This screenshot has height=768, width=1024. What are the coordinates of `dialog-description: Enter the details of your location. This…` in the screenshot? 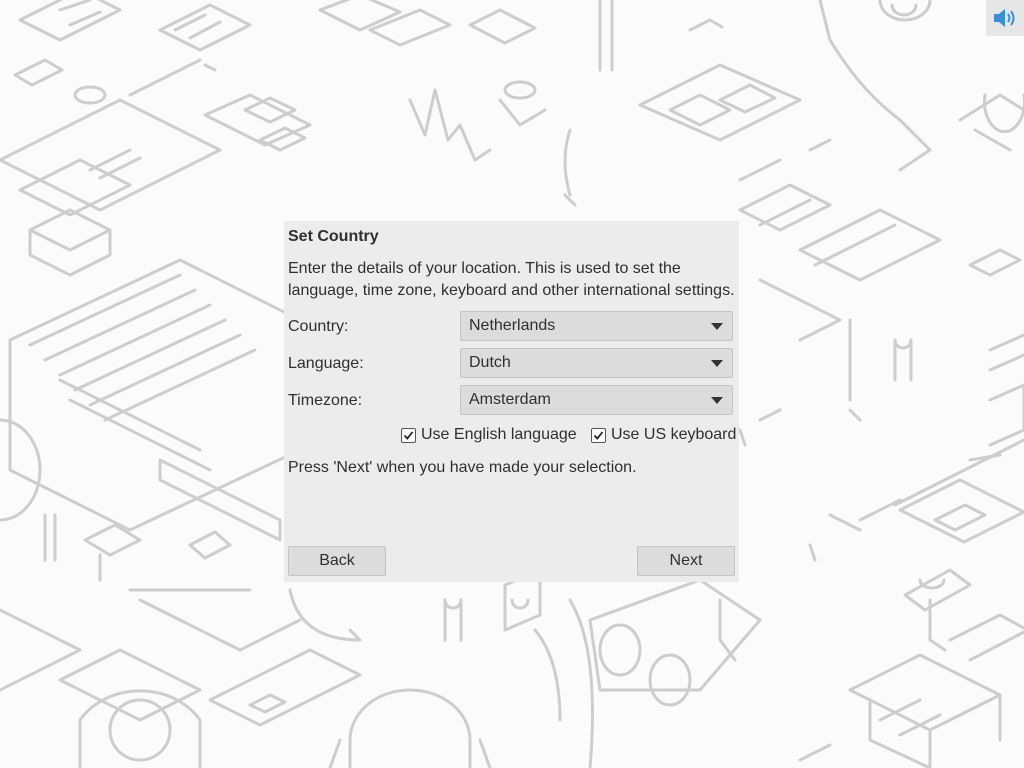 It's located at (511, 279).